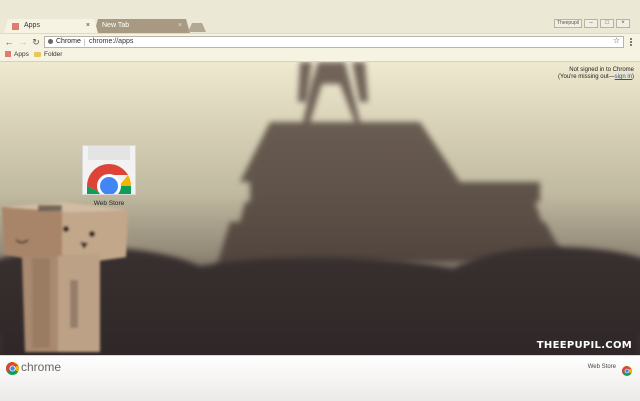 The width and height of the screenshot is (640, 401). What do you see at coordinates (591, 23) in the screenshot?
I see `minimize-button: –` at bounding box center [591, 23].